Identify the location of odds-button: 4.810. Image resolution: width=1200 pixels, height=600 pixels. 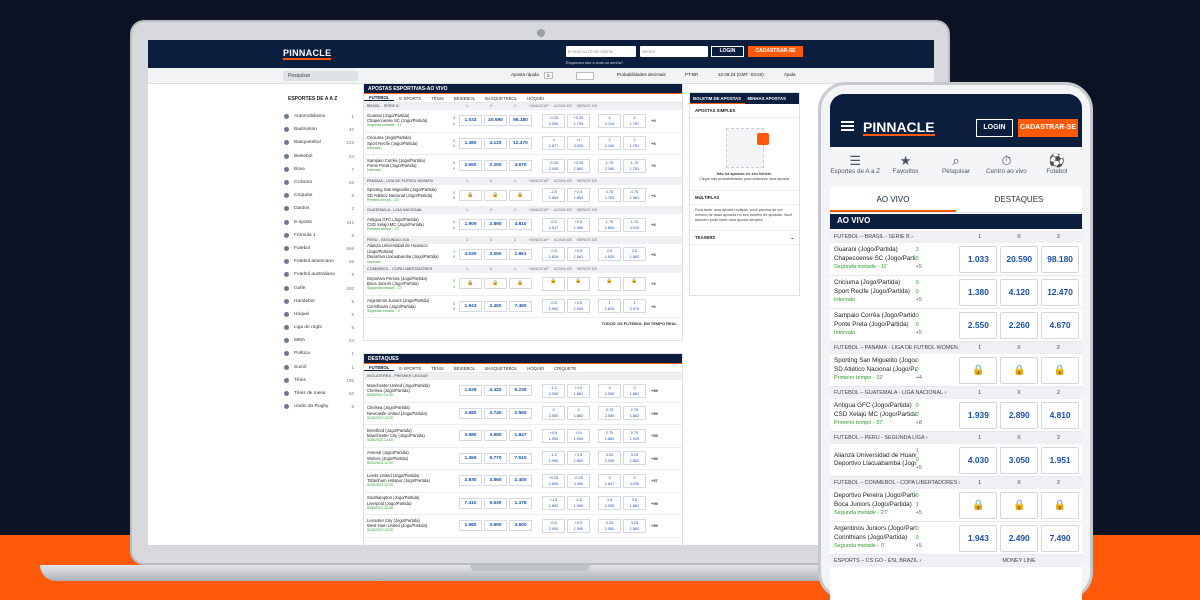
(1060, 415).